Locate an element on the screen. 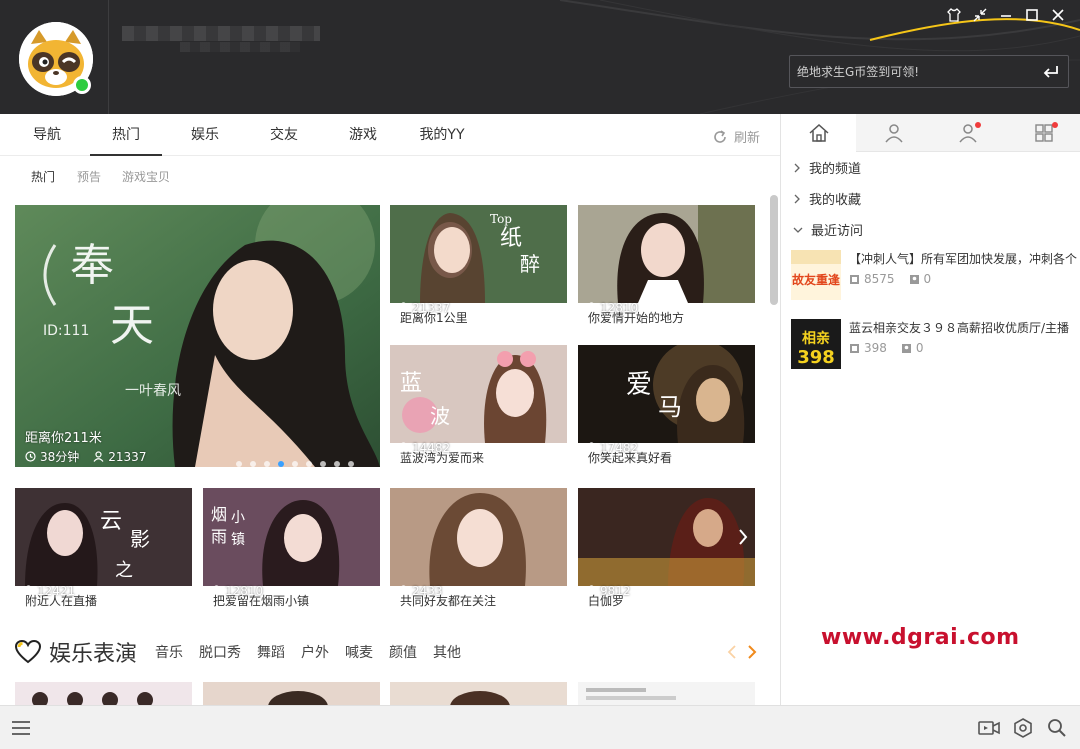 This screenshot has height=749, width=1080. recent-item-logo: 相亲 398 is located at coordinates (816, 344).